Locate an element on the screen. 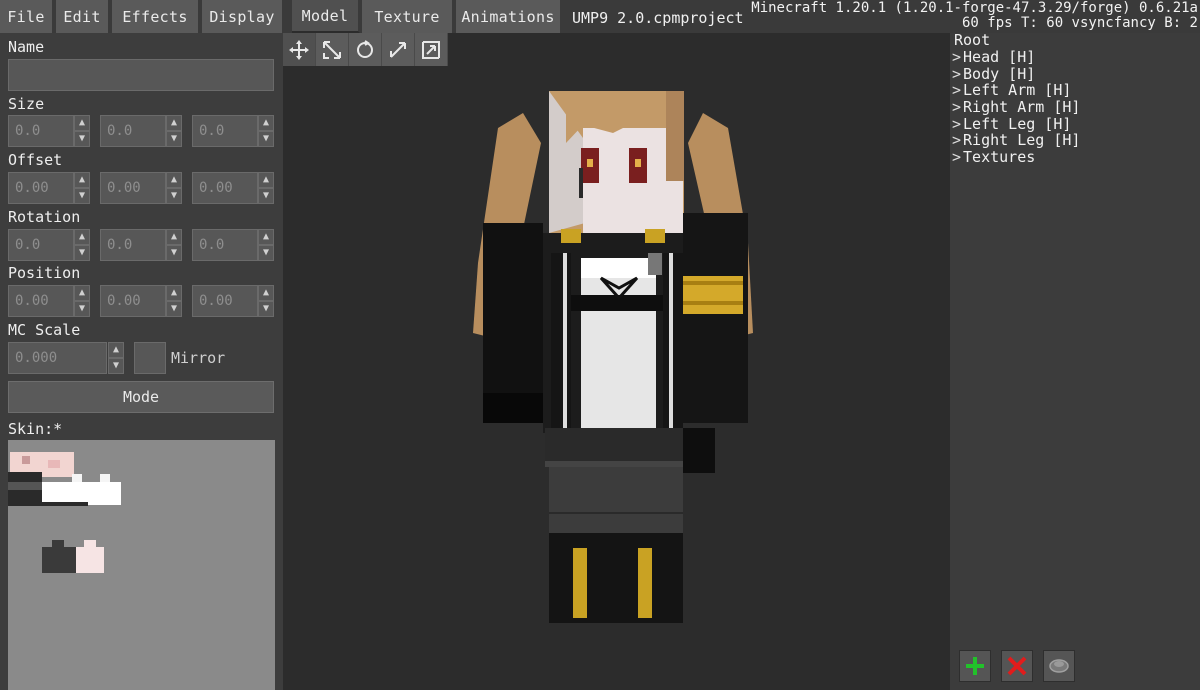 The height and width of the screenshot is (690, 1200). right-arm is located at coordinates (715, 318).